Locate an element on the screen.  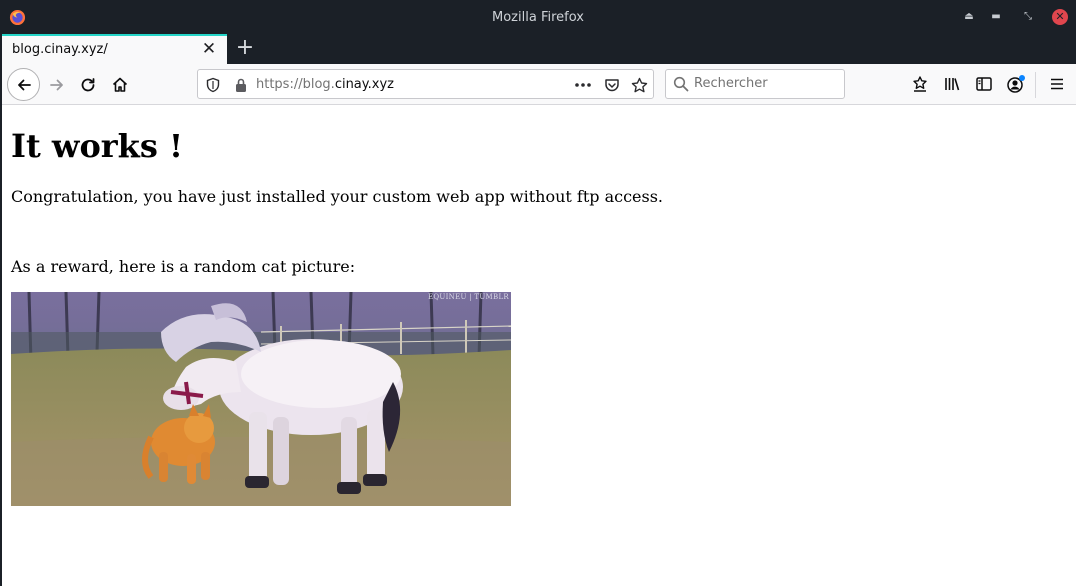
back-button is located at coordinates (23, 84).